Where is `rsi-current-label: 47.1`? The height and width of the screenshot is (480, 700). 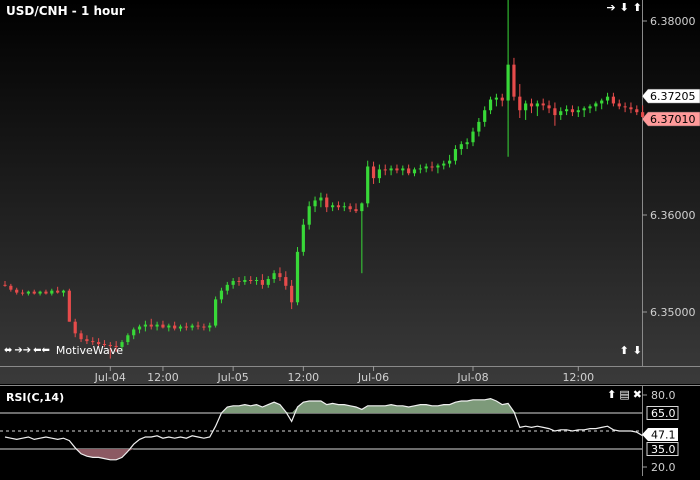
rsi-current-label: 47.1 is located at coordinates (660, 434).